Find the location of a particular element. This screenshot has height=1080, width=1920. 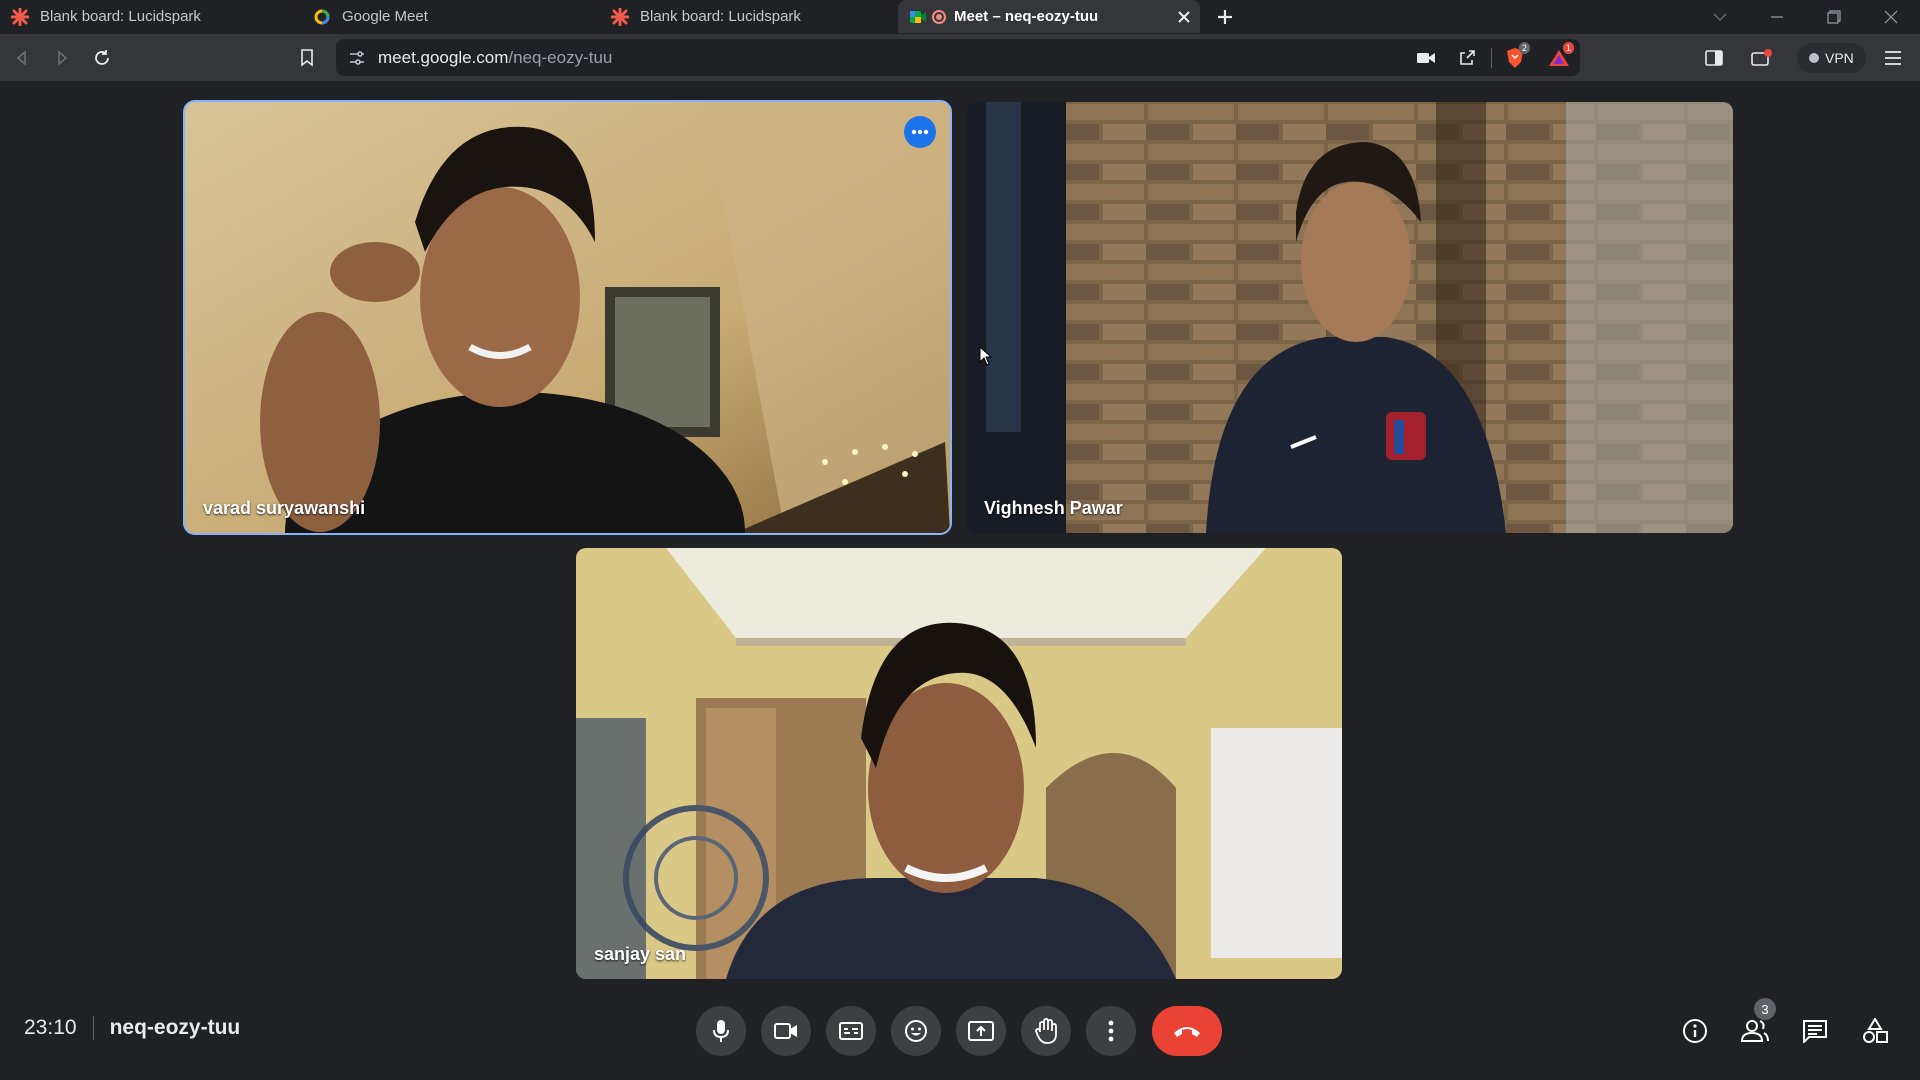

tab-meet-active: Meet – neq-eozy-tuu is located at coordinates (1049, 16).